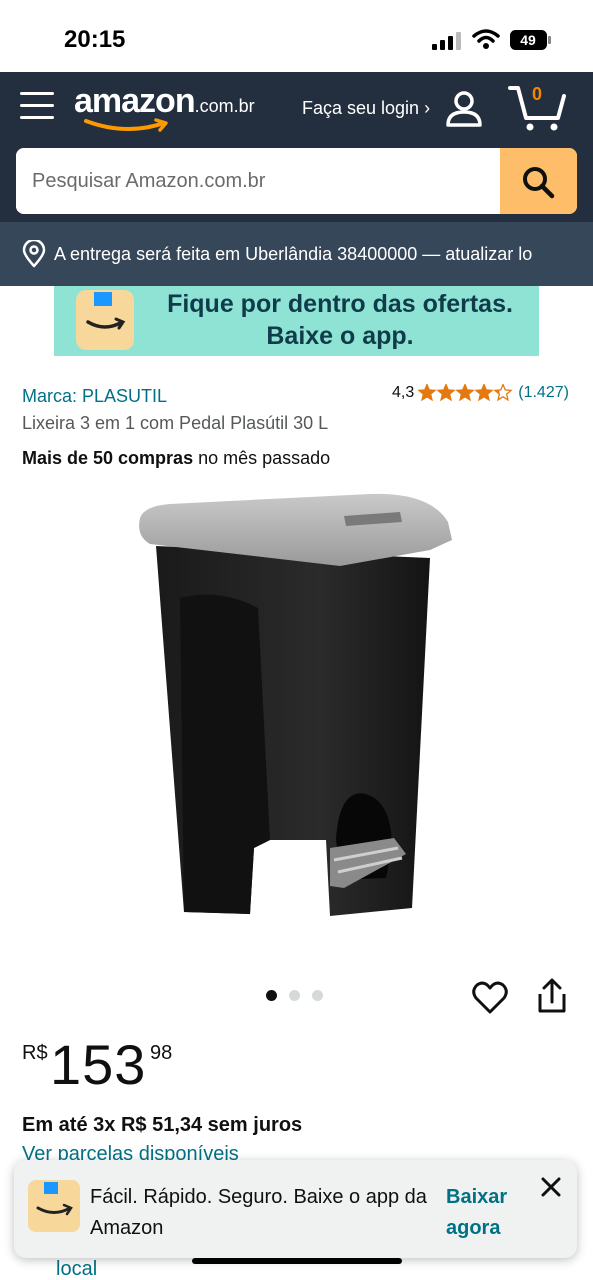  What do you see at coordinates (486, 39) in the screenshot?
I see `wifi-icon` at bounding box center [486, 39].